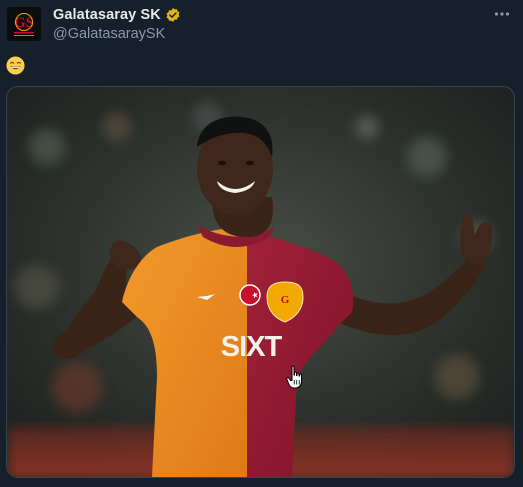  I want to click on galatasaray-crest-icon: GS, so click(24, 24).